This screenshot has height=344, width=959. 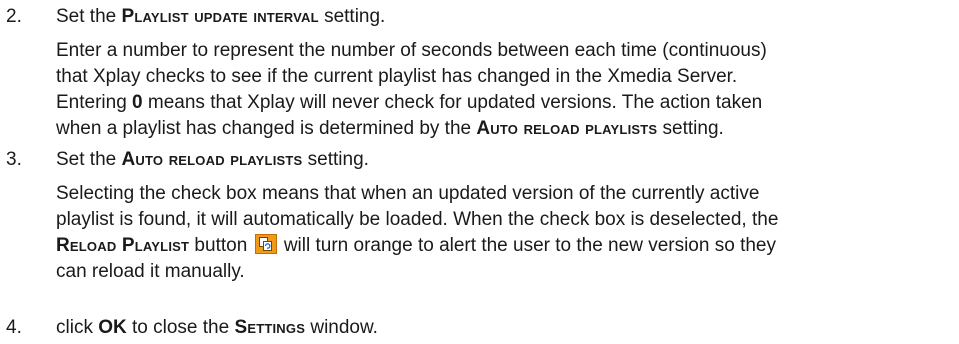 I want to click on paragraph-line: can reload it manually., so click(x=150, y=271).